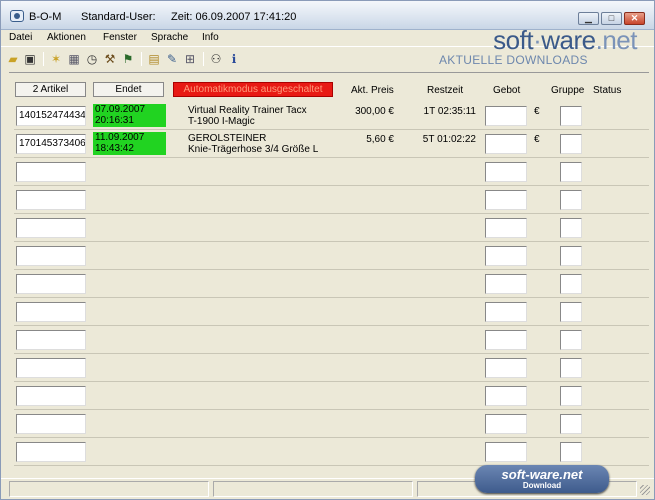 This screenshot has width=655, height=500. What do you see at coordinates (120, 37) in the screenshot?
I see `menu-fenster: Fenster` at bounding box center [120, 37].